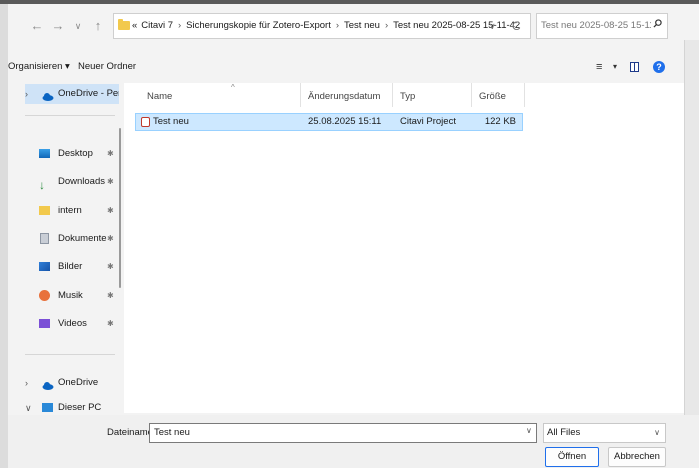 The image size is (699, 468). I want to click on command-bar: Organisieren ▾ Neuer Ordner ≡ ▾ ?, so click(346, 69).